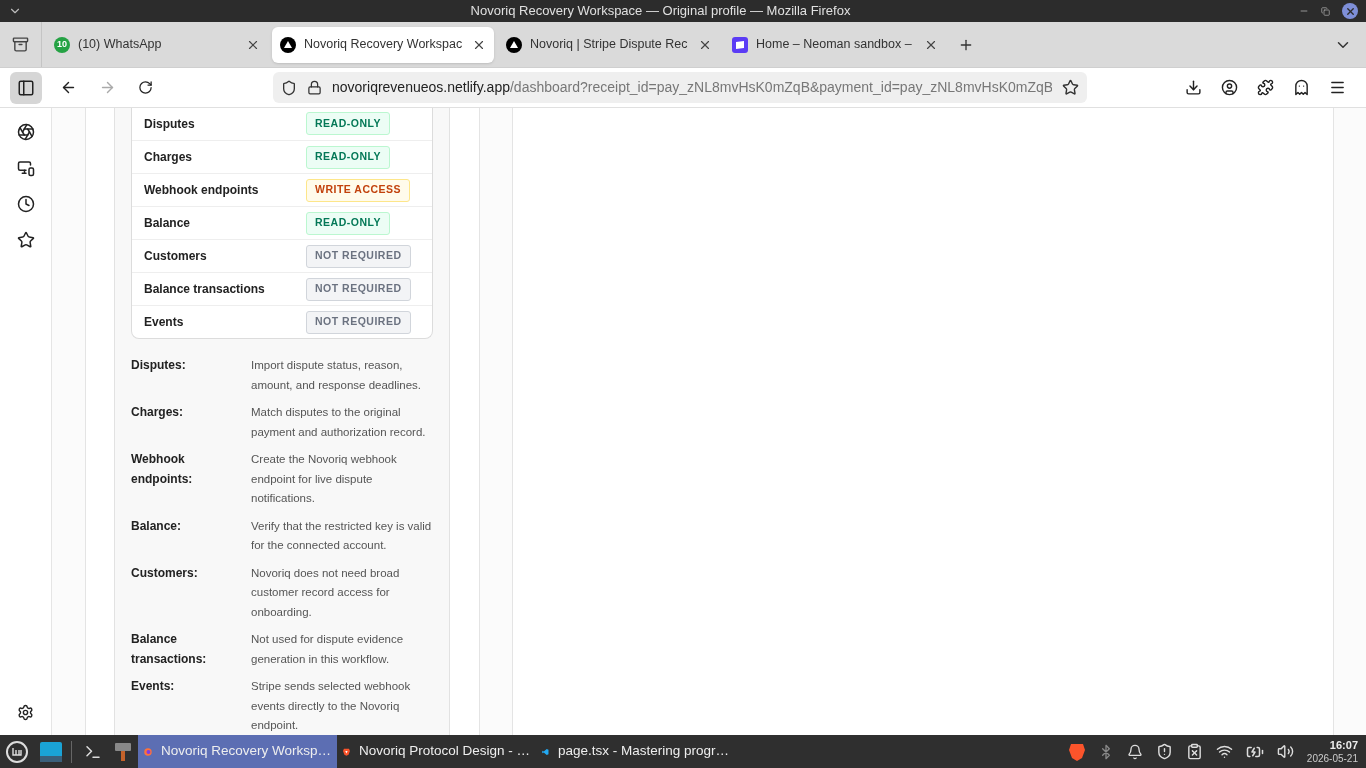  What do you see at coordinates (25, 132) in the screenshot?
I see `aperture-icon` at bounding box center [25, 132].